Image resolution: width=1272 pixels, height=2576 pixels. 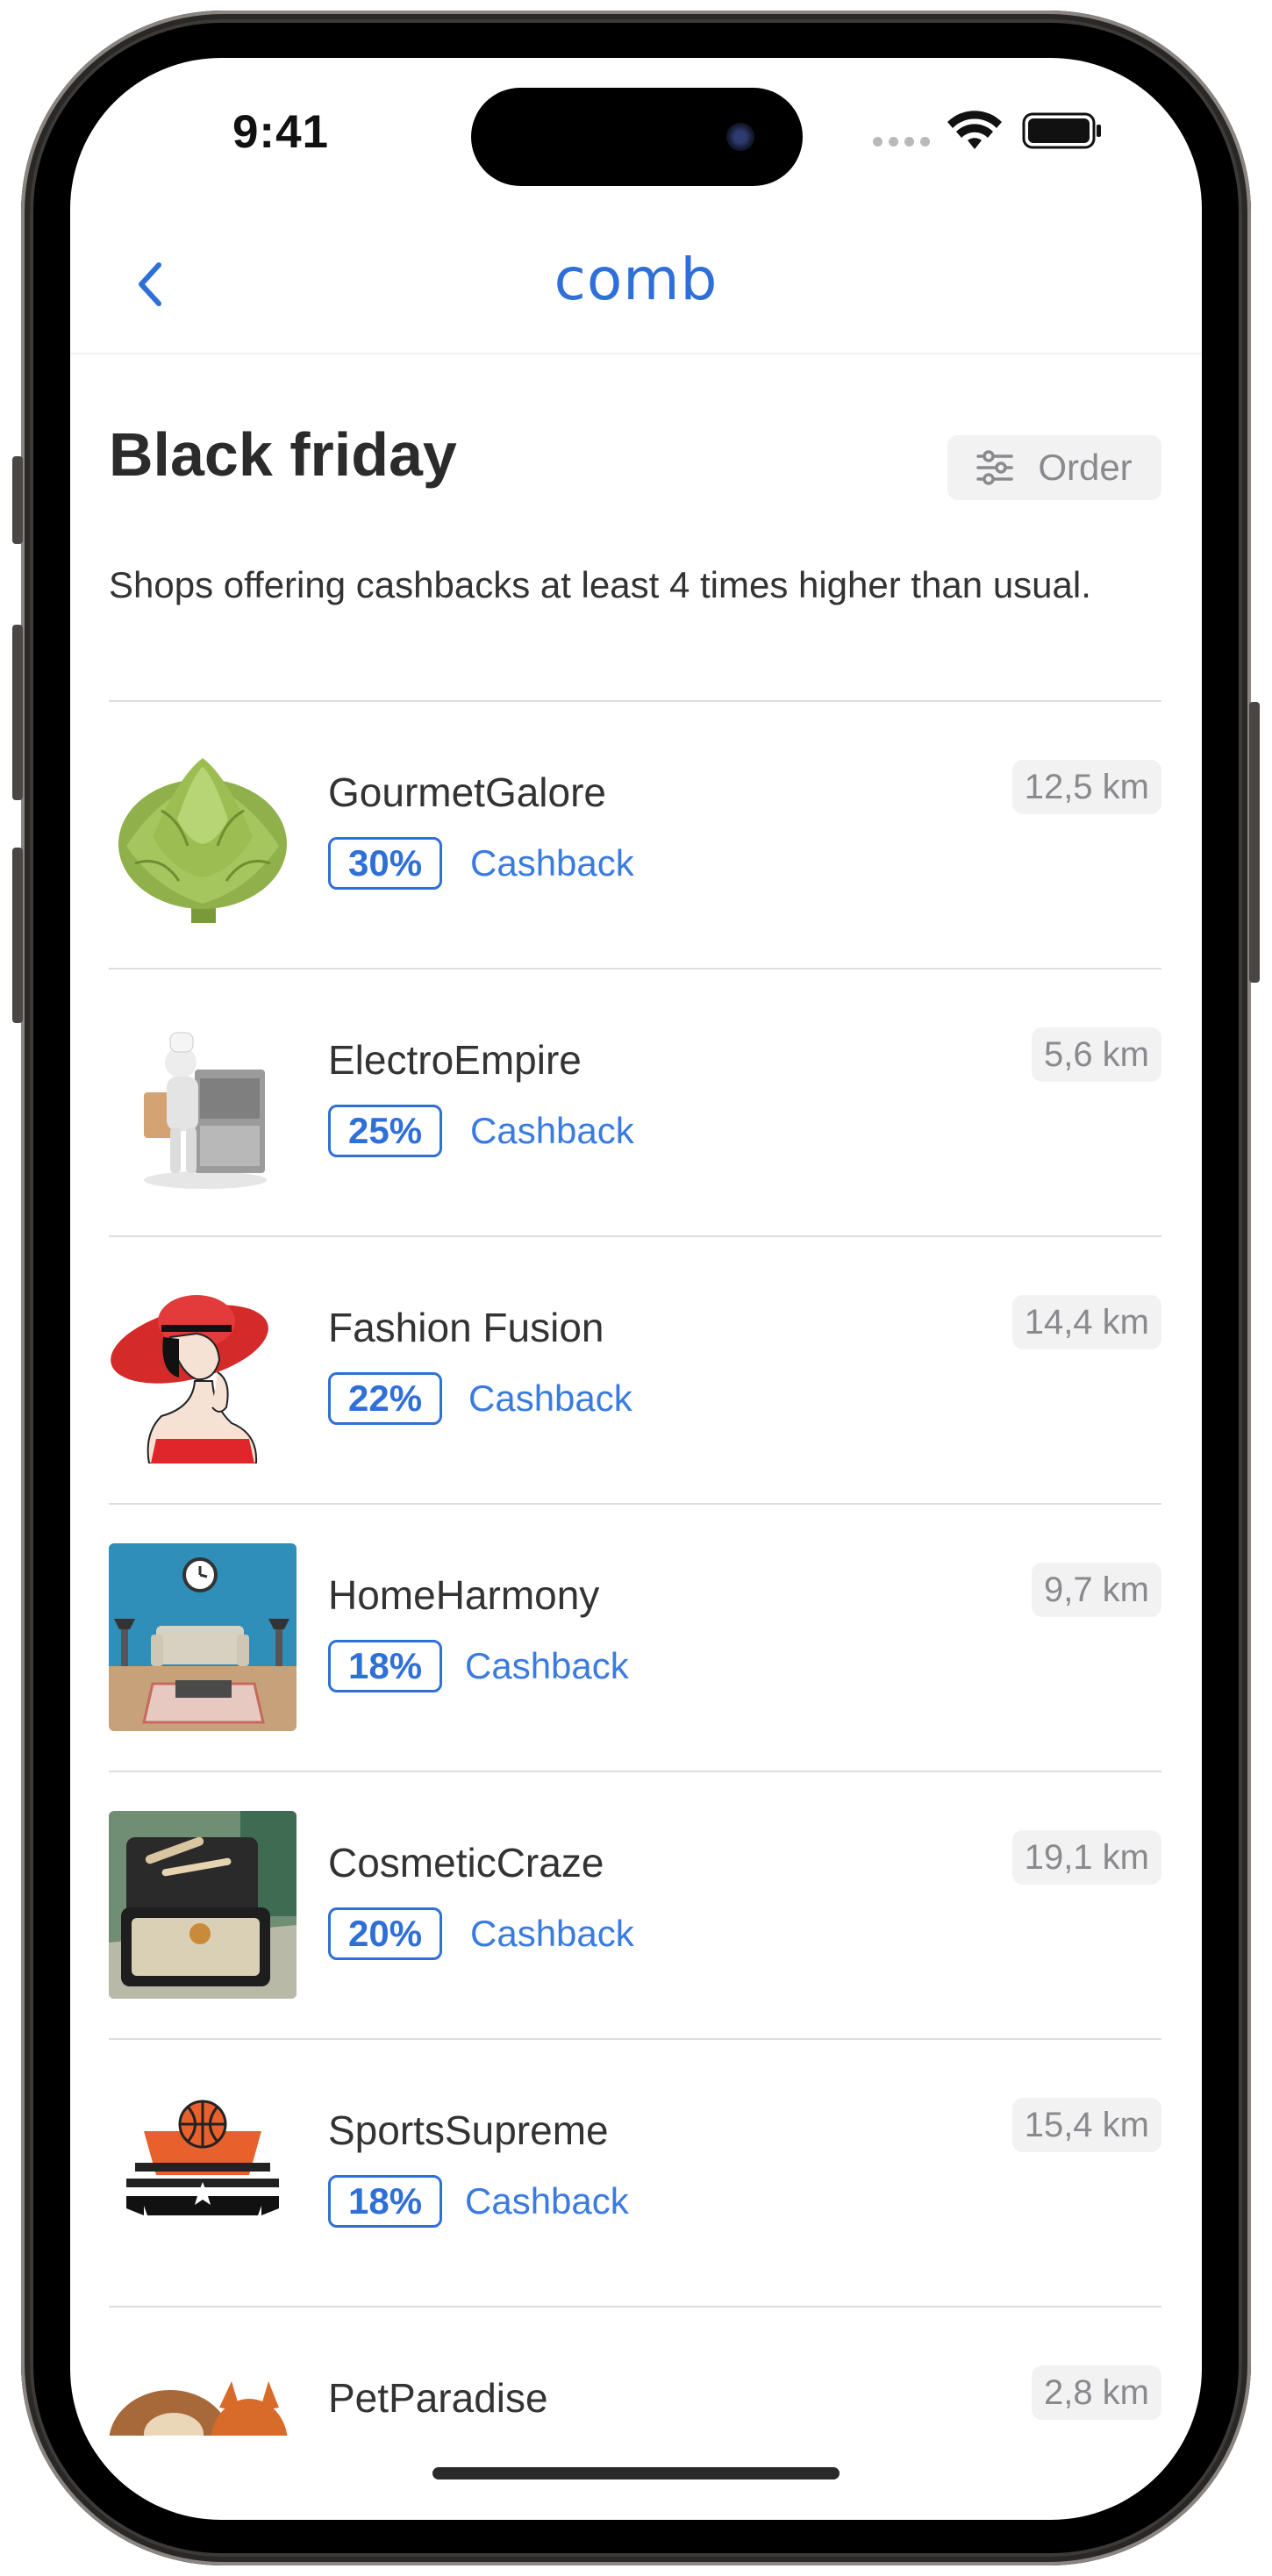 What do you see at coordinates (385, 1398) in the screenshot?
I see `cashback-badge: 22%` at bounding box center [385, 1398].